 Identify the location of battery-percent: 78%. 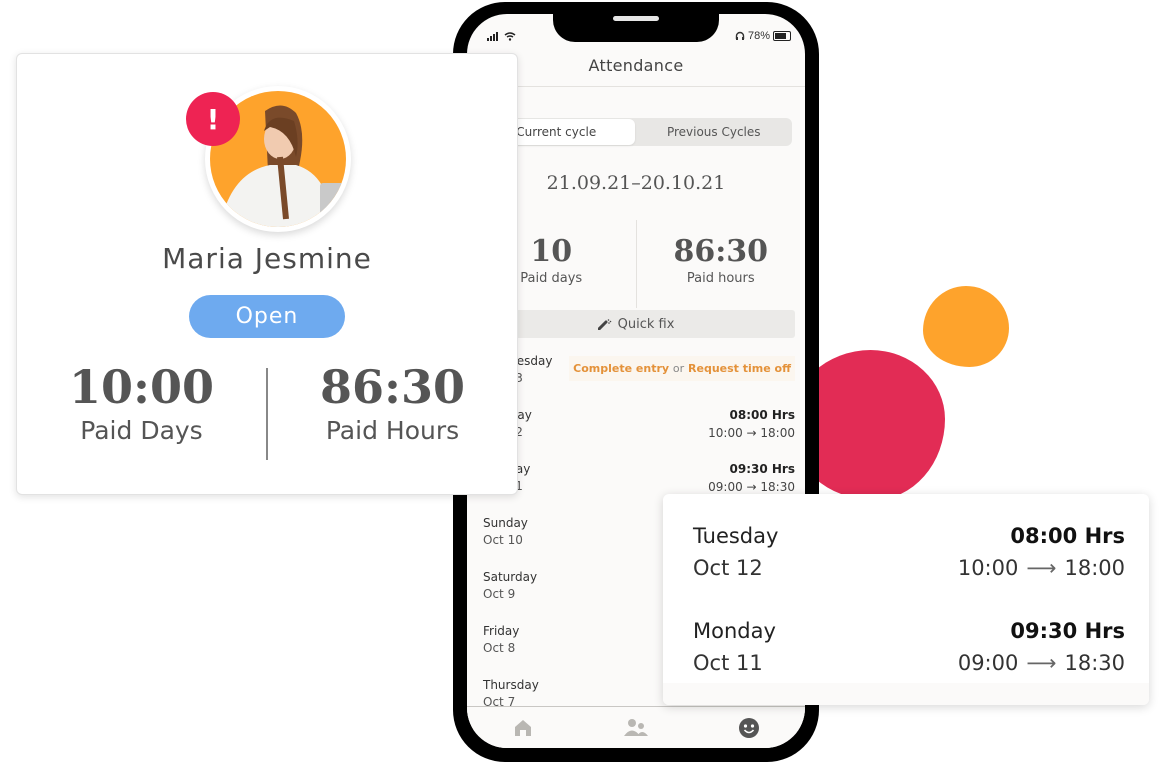
(758, 36).